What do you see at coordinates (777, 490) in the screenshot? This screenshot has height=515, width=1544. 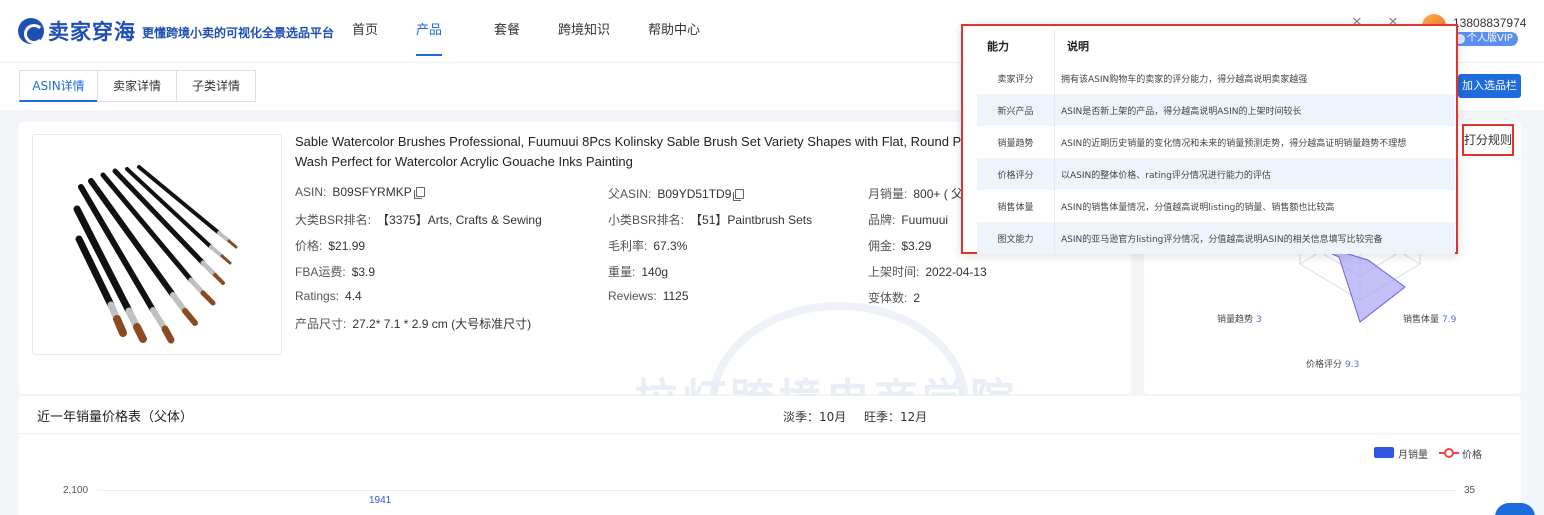 I see `chart-gridline` at bounding box center [777, 490].